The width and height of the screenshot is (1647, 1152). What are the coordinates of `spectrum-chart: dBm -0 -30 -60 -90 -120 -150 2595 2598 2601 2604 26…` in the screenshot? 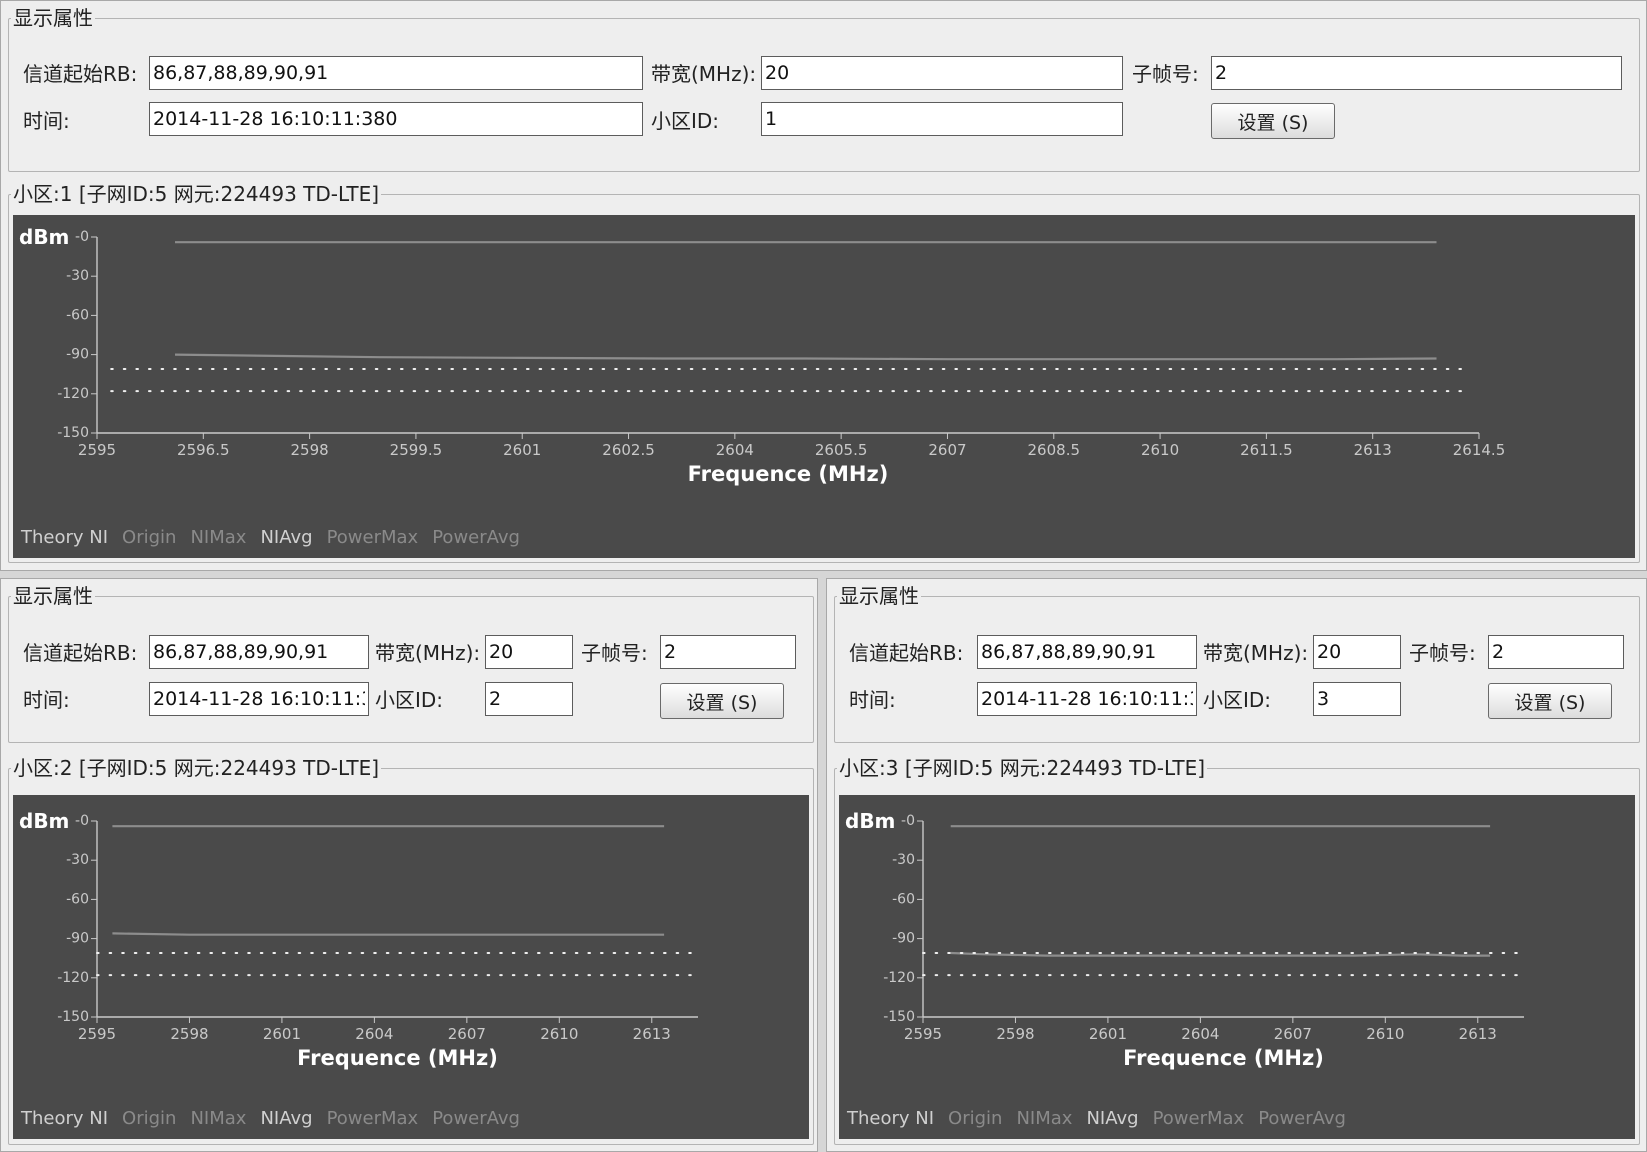 It's located at (1237, 967).